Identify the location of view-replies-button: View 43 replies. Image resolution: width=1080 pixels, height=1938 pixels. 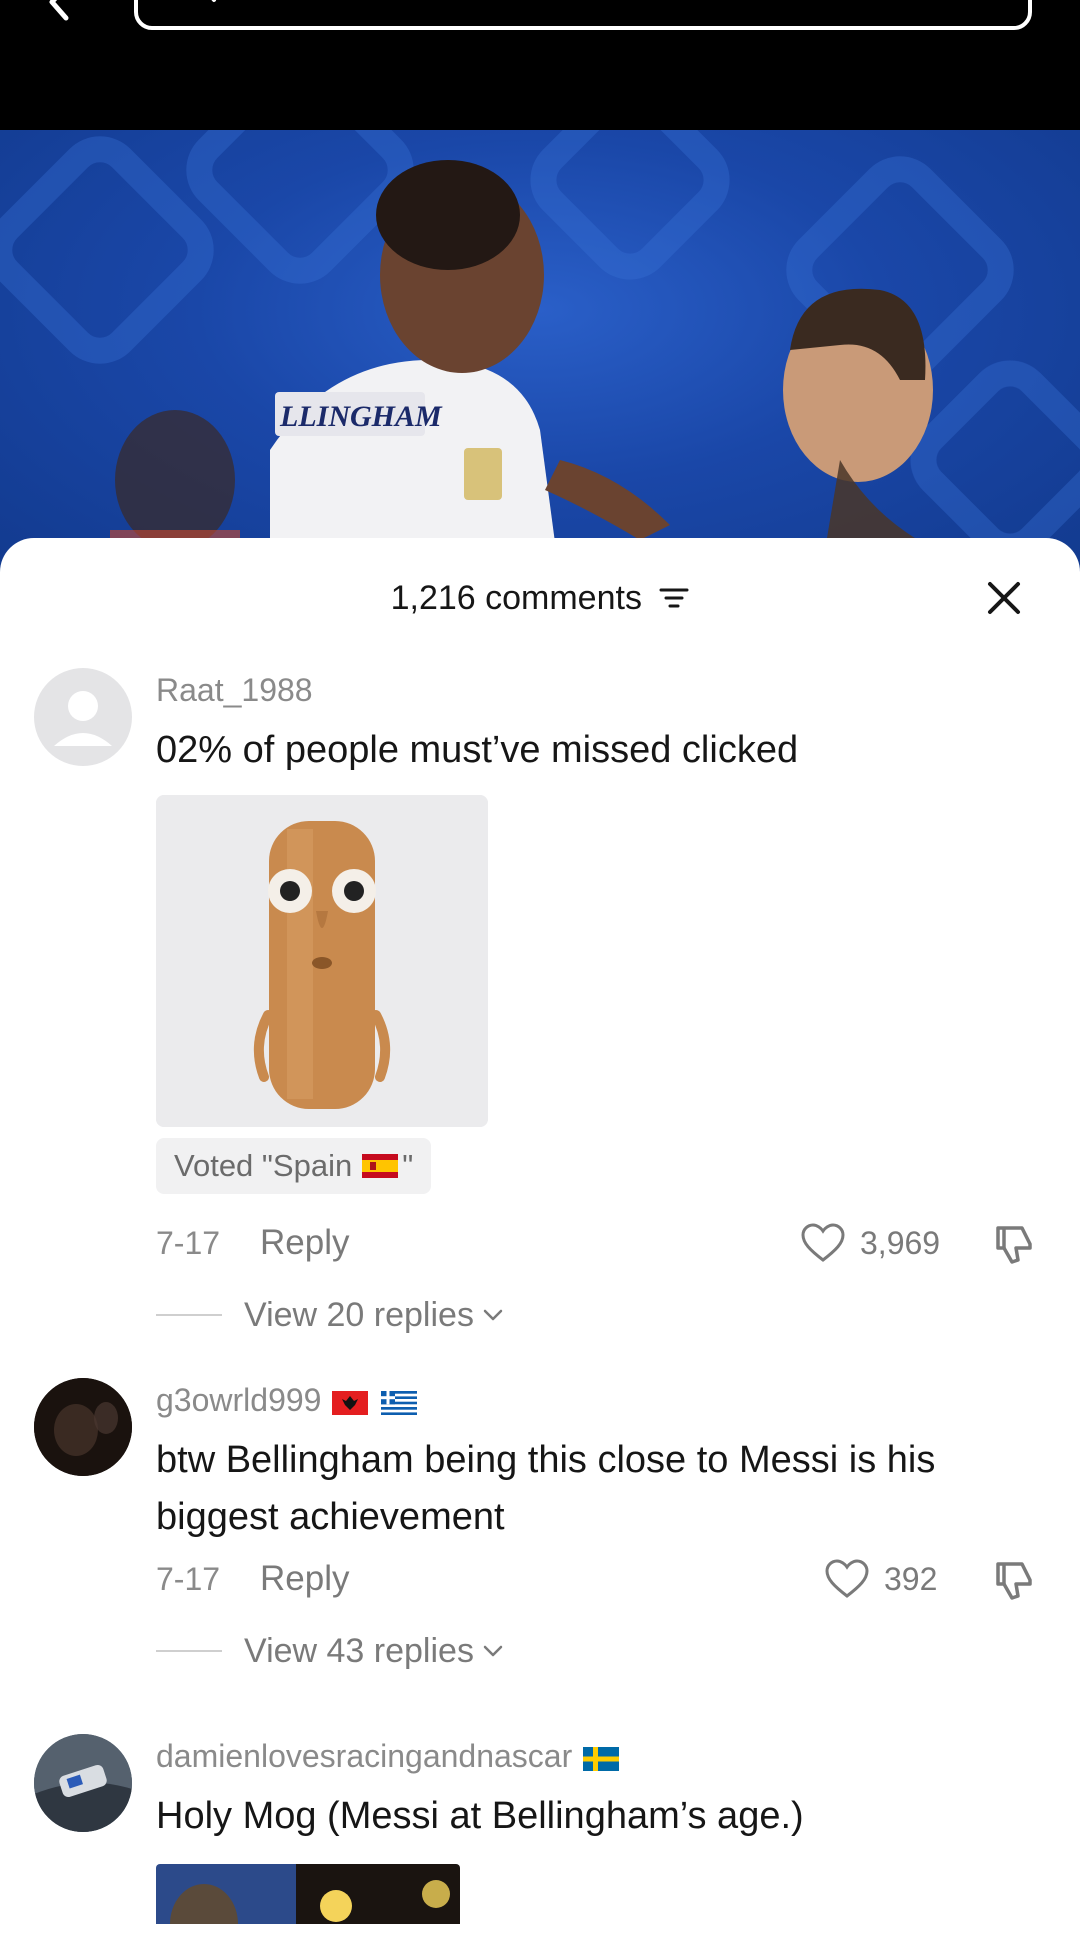
(330, 1651).